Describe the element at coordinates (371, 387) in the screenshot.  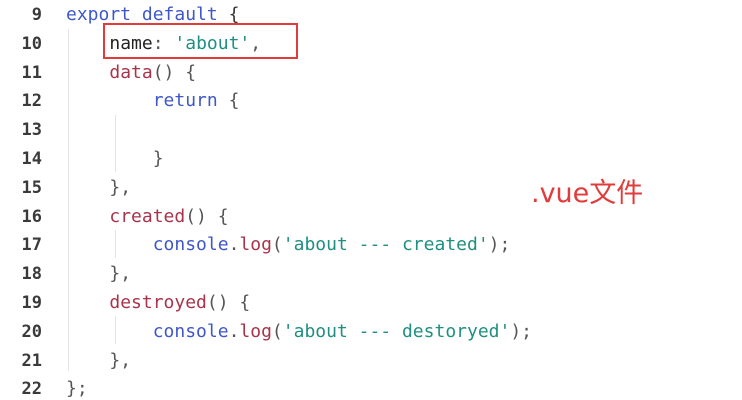
I see `code-line: 22};` at that location.